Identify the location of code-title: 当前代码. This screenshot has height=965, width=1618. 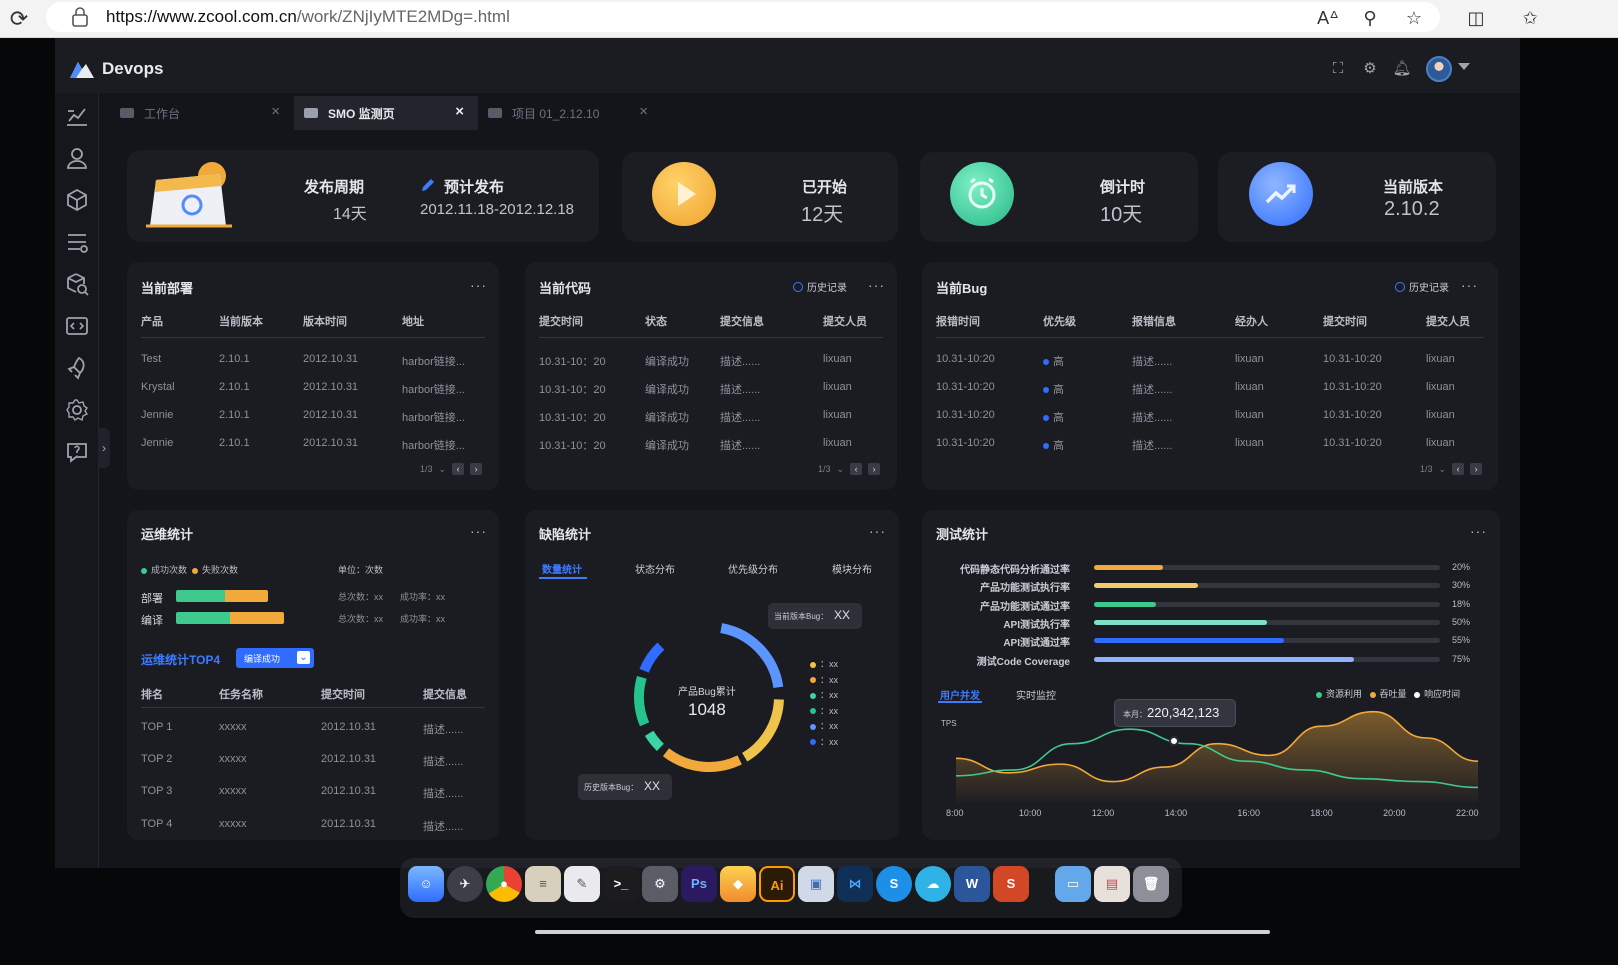
(565, 288).